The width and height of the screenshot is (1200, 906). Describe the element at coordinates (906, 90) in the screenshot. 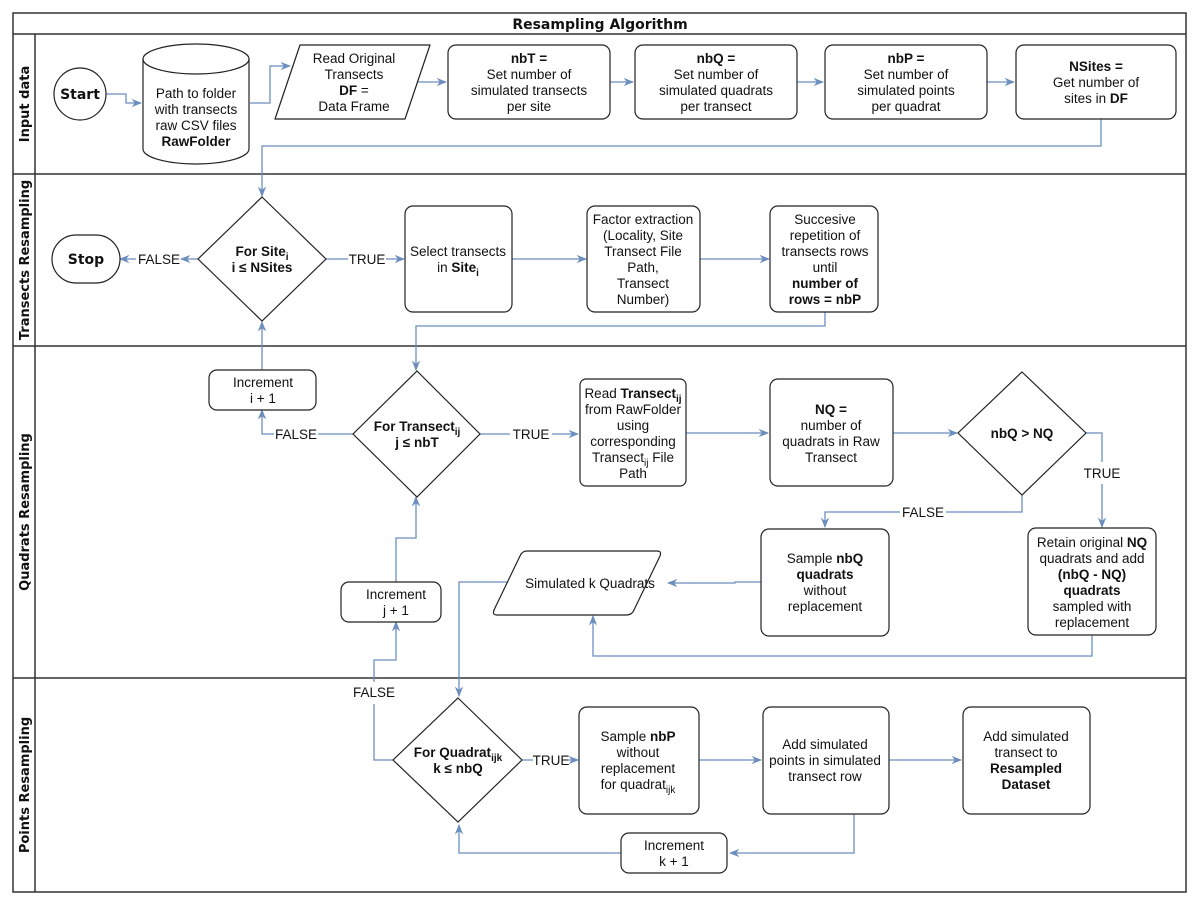

I see `node-label-segment: simulated points` at that location.